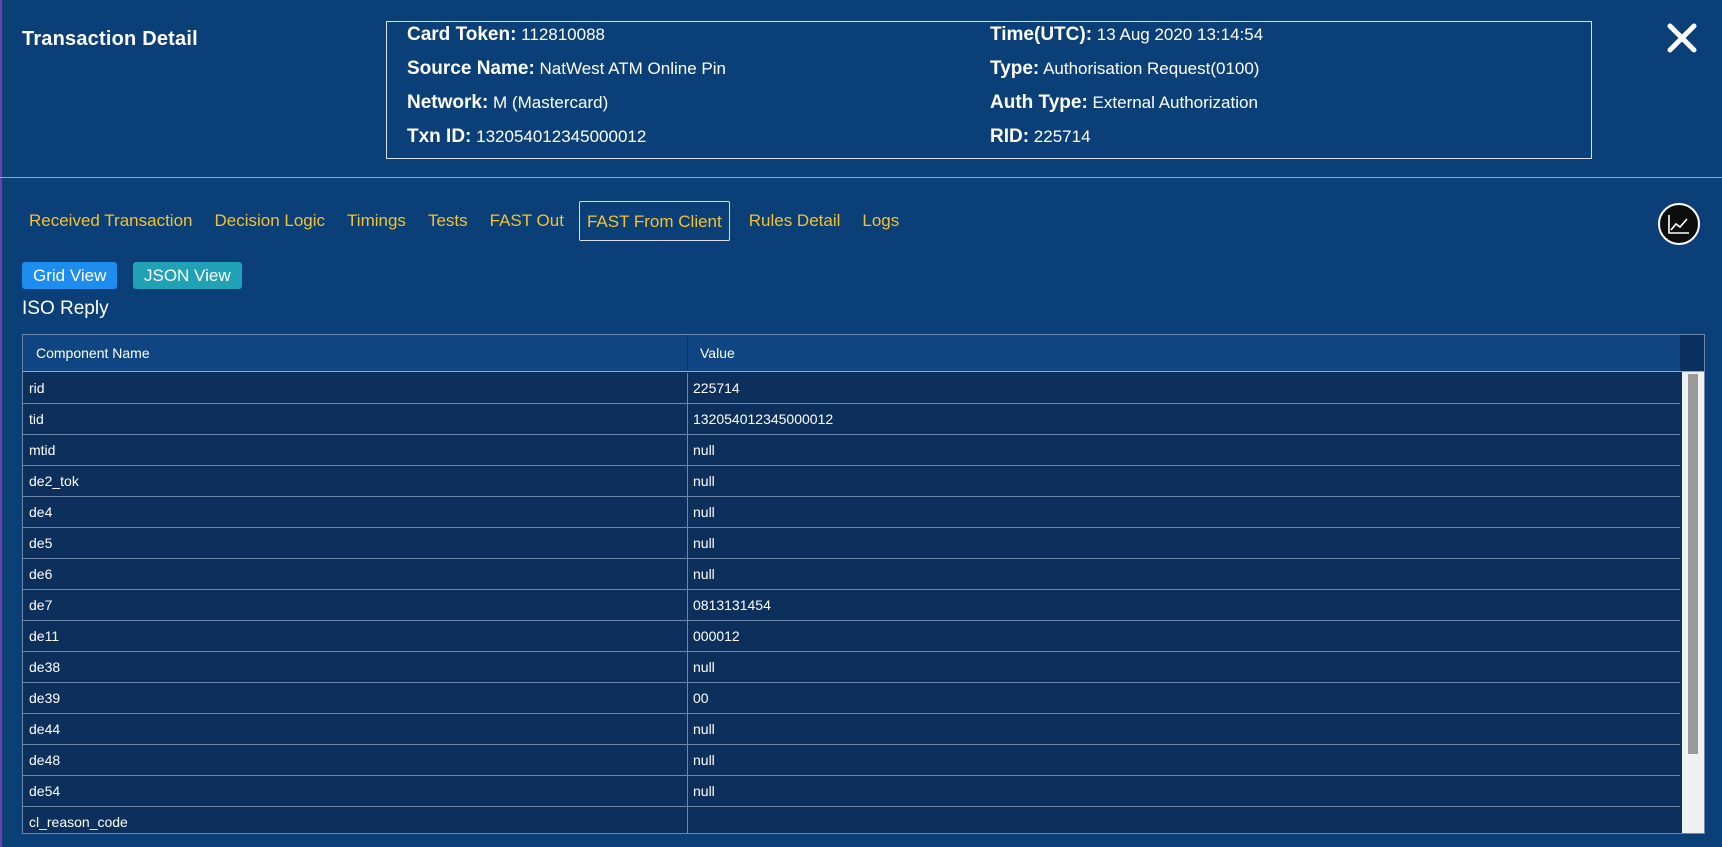  What do you see at coordinates (851, 543) in the screenshot?
I see `table-row: de5 null` at bounding box center [851, 543].